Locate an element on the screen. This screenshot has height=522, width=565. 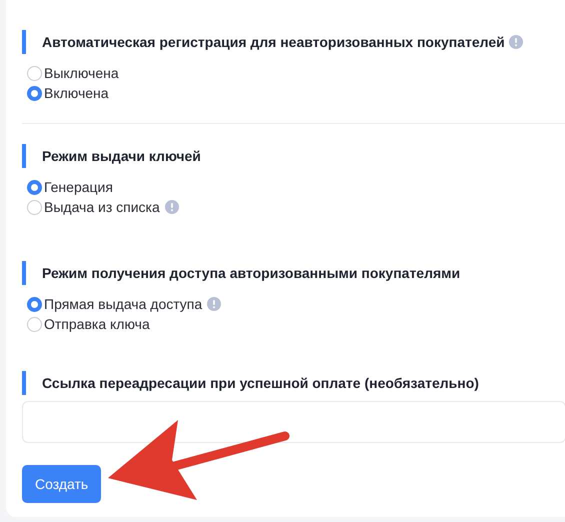
section-title: Режим получения доступа авторизованными покупателями is located at coordinates (251, 273).